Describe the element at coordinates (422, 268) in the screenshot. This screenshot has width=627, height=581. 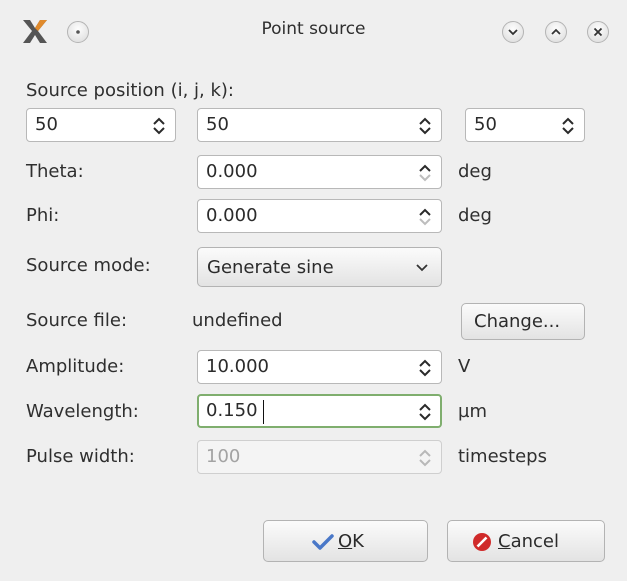
I see `dropdown-arrow-icon` at that location.